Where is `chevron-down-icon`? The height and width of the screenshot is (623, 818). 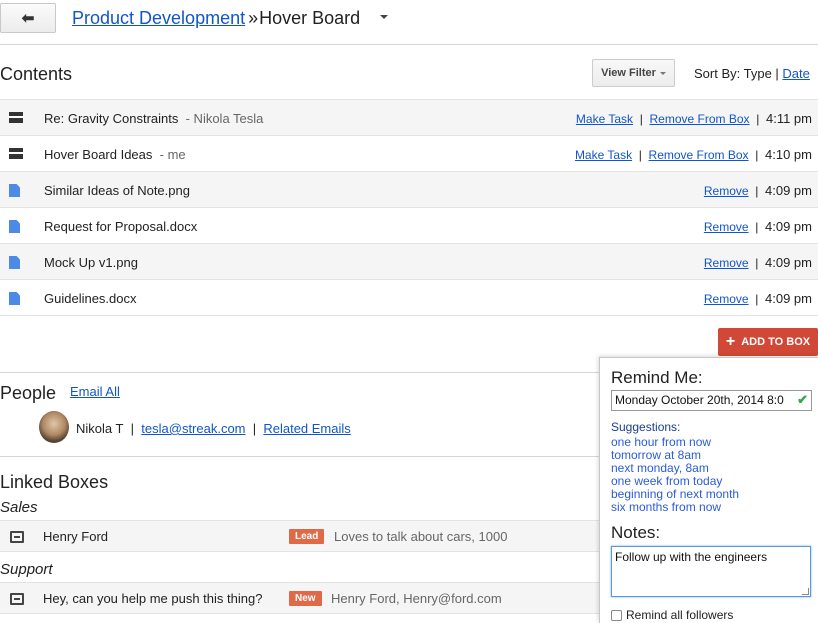
chevron-down-icon is located at coordinates (662, 73).